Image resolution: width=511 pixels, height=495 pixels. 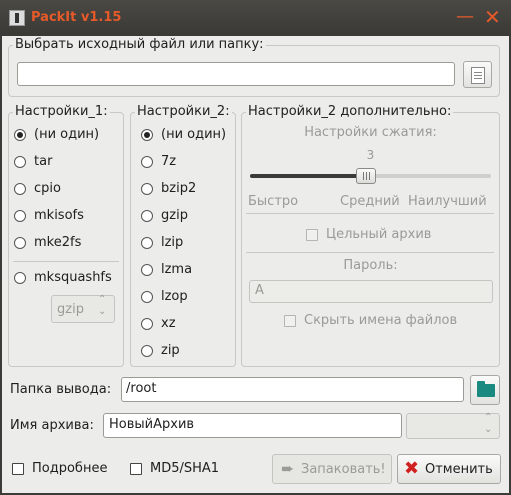 I want to click on window-title: PackIt v1.15, so click(x=76, y=17).